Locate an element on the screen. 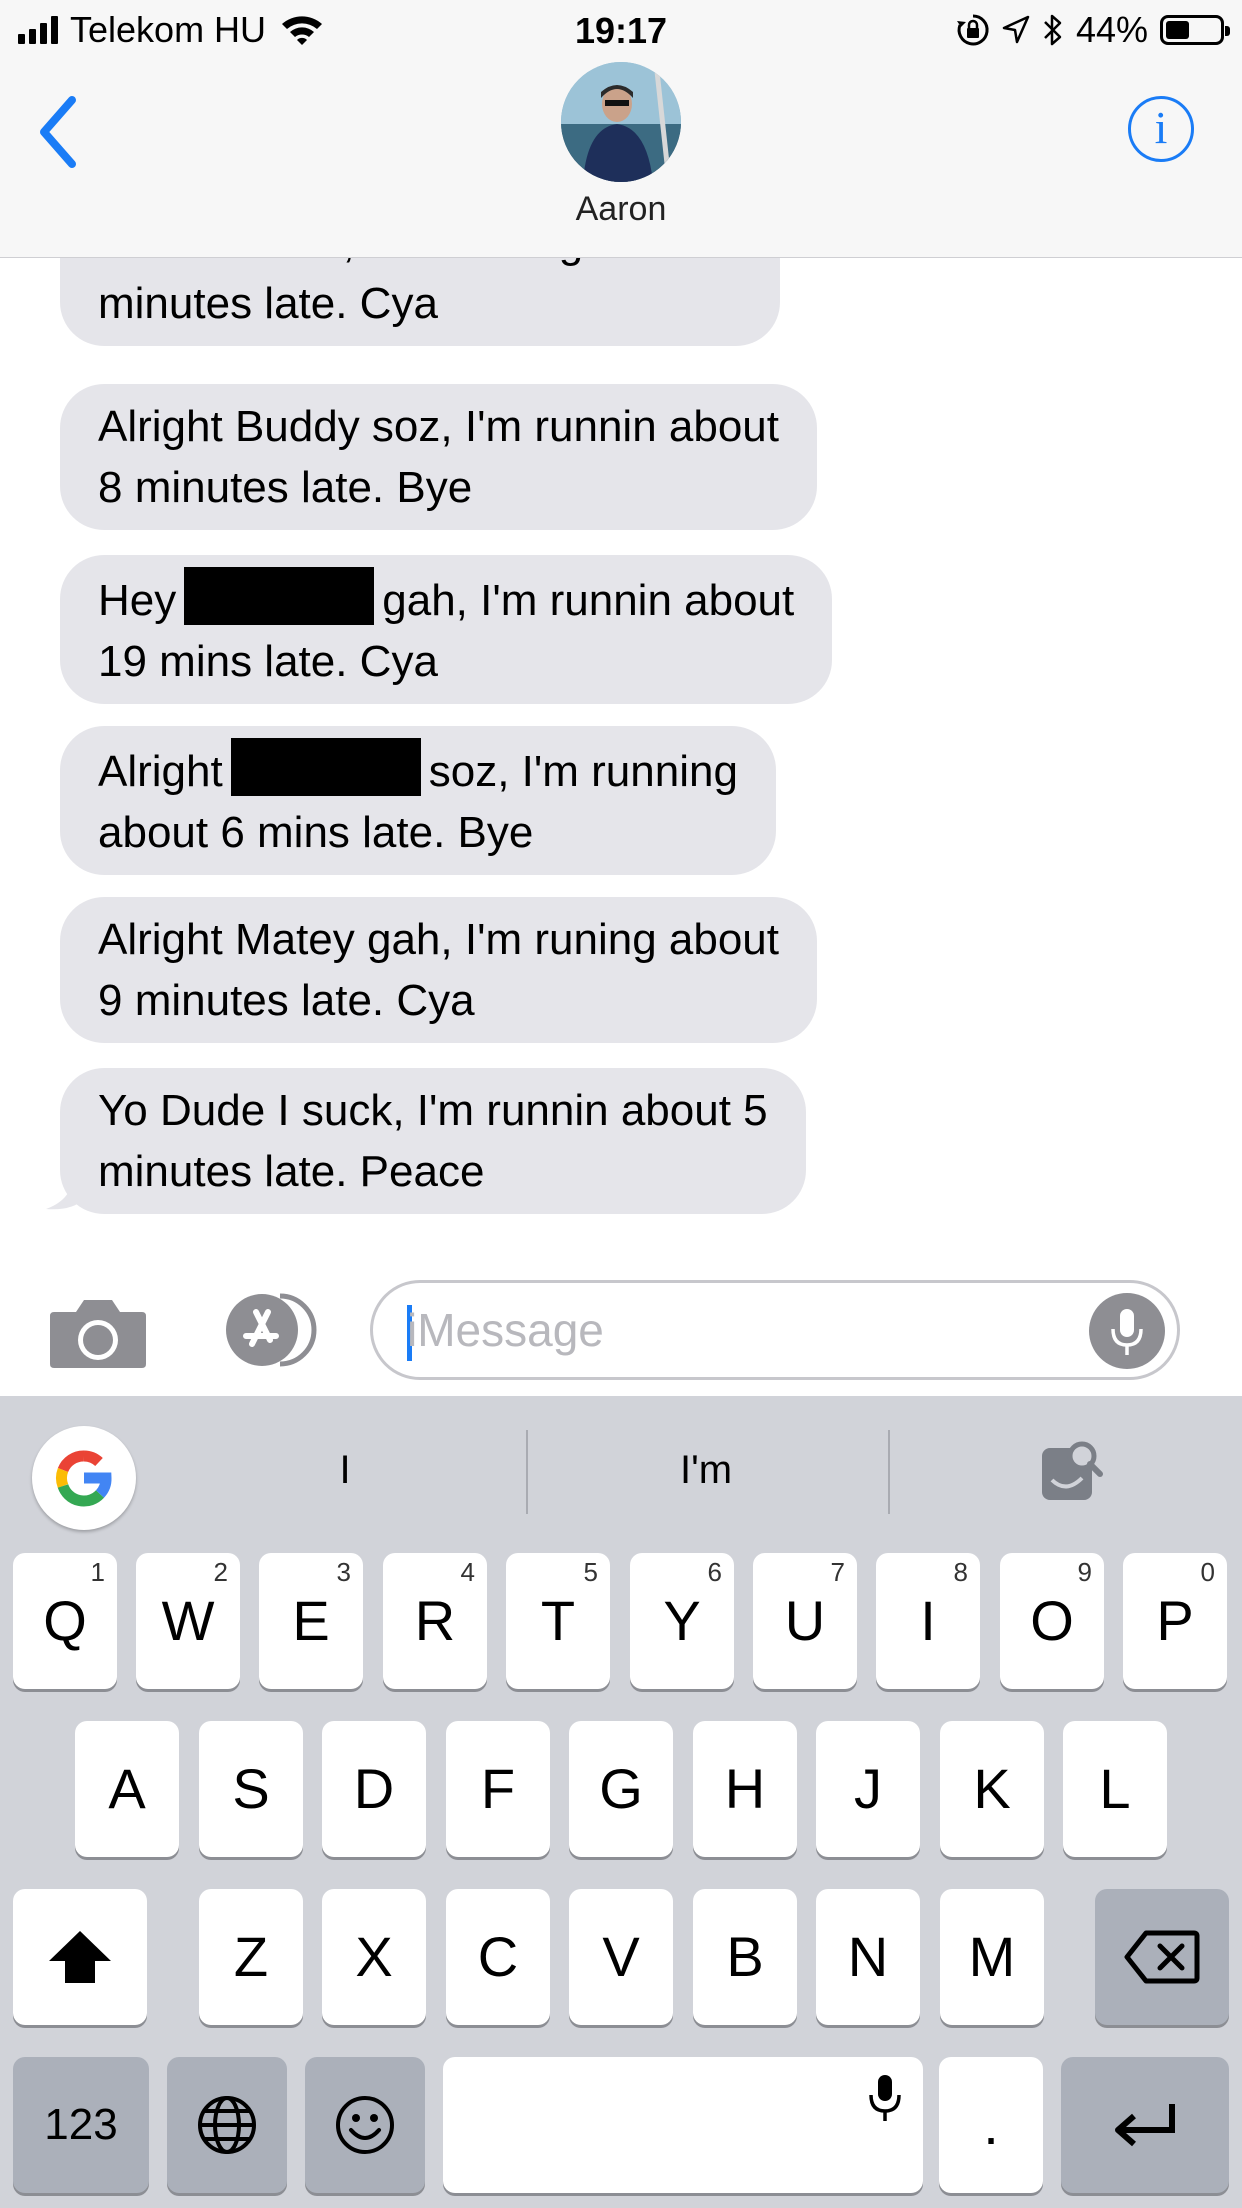  message-line: Alright Matey gah, I'm runing about is located at coordinates (438, 939).